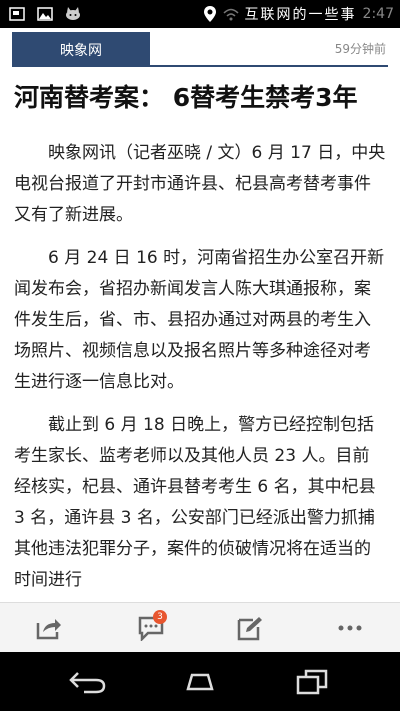  What do you see at coordinates (152, 626) in the screenshot?
I see `comment-button: 3` at bounding box center [152, 626].